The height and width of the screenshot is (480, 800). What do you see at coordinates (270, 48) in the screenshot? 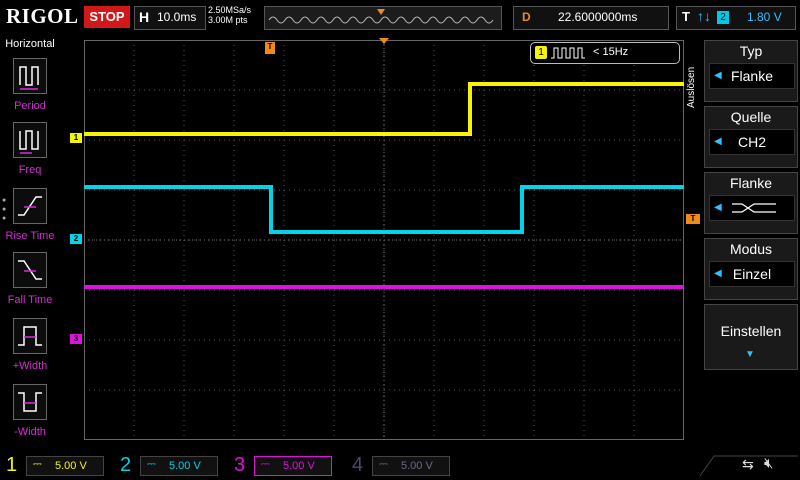
I see `trigger-position-marker: T` at bounding box center [270, 48].